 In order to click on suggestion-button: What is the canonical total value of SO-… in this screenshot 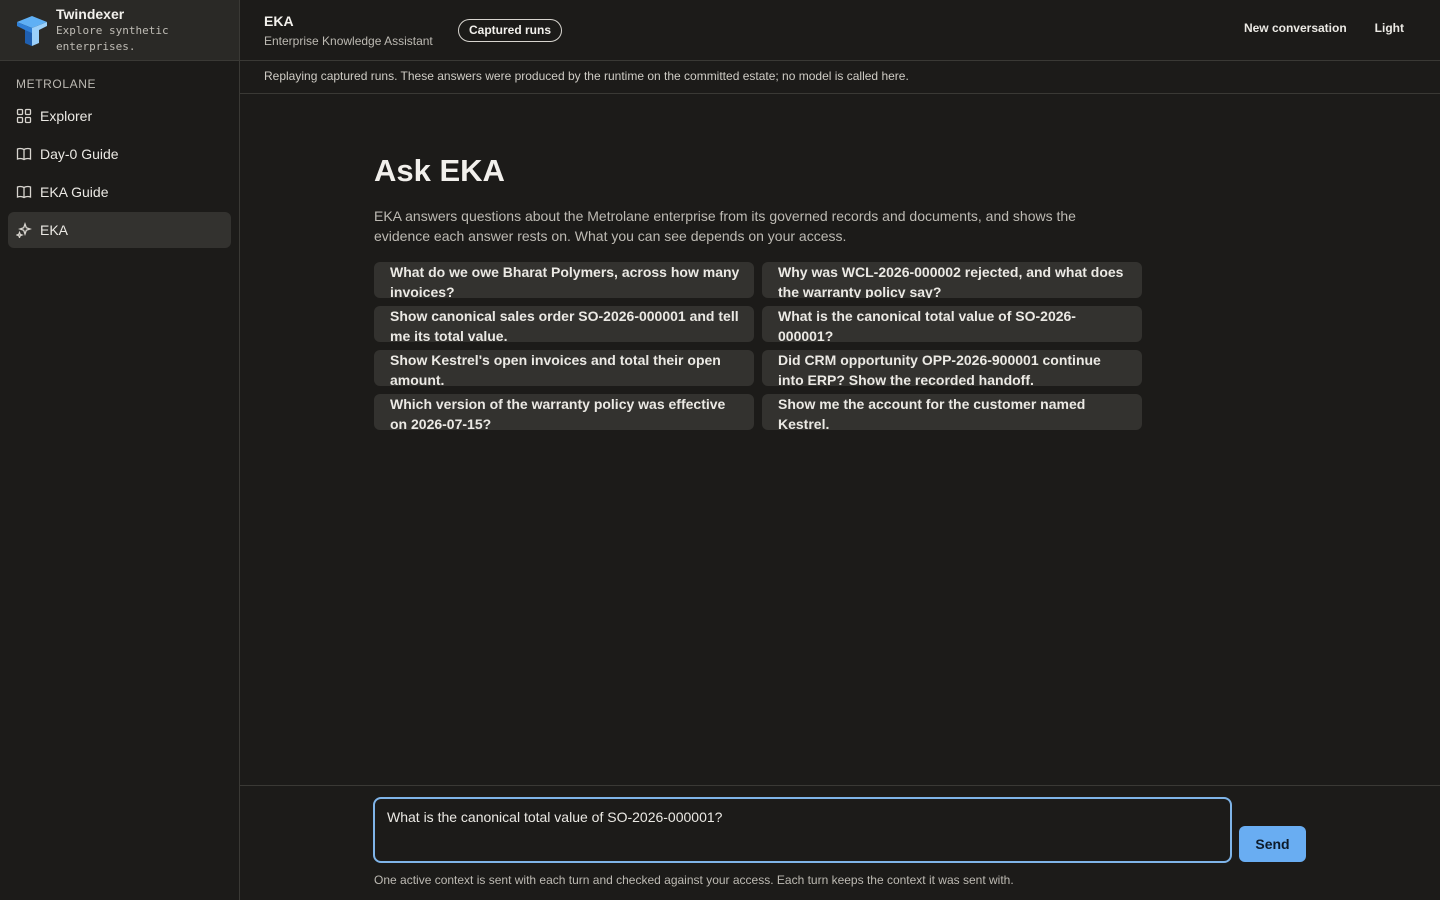, I will do `click(952, 324)`.